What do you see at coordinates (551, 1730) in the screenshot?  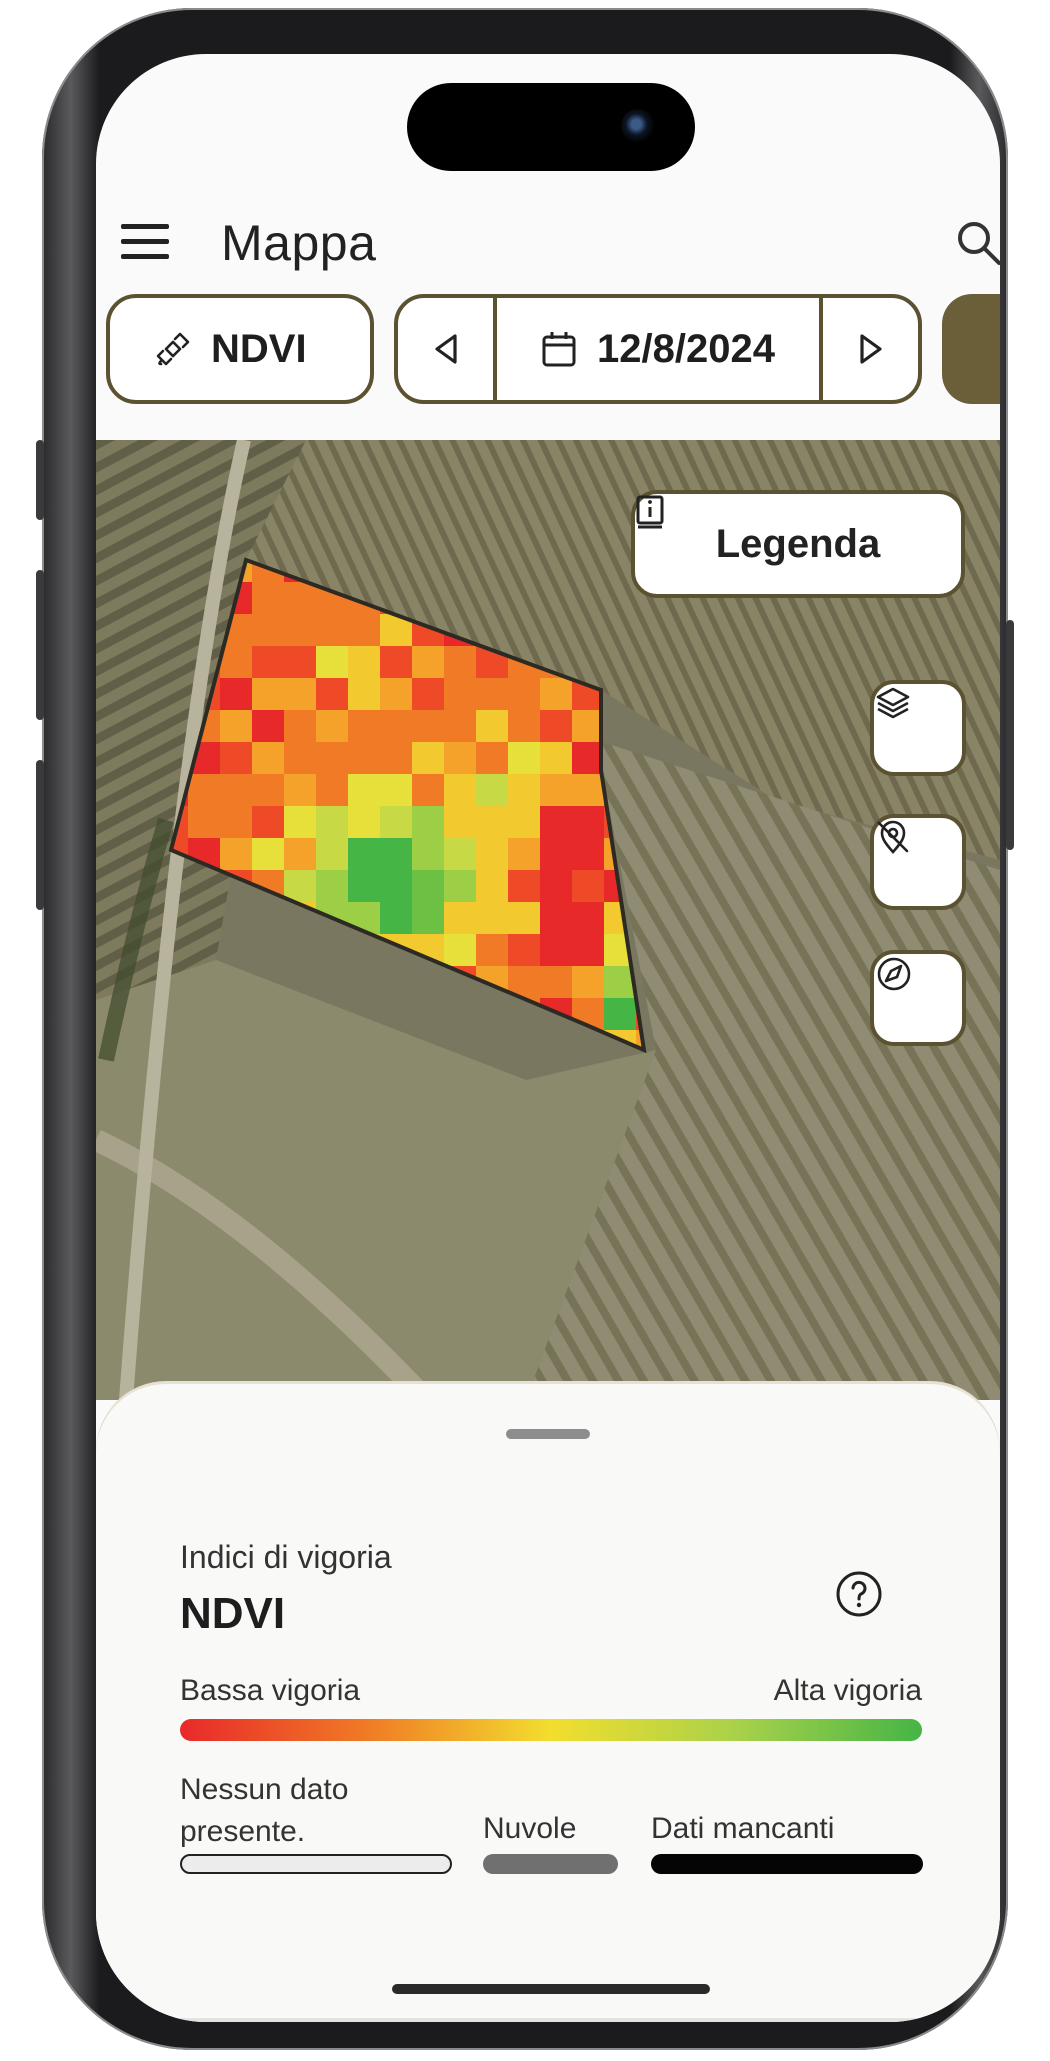 I see `vigor-gradient-bar` at bounding box center [551, 1730].